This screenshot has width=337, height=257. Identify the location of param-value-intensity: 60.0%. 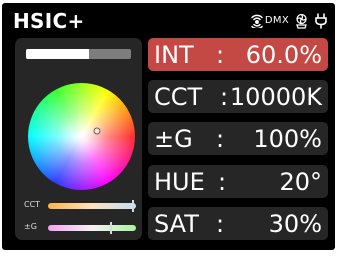
(283, 54).